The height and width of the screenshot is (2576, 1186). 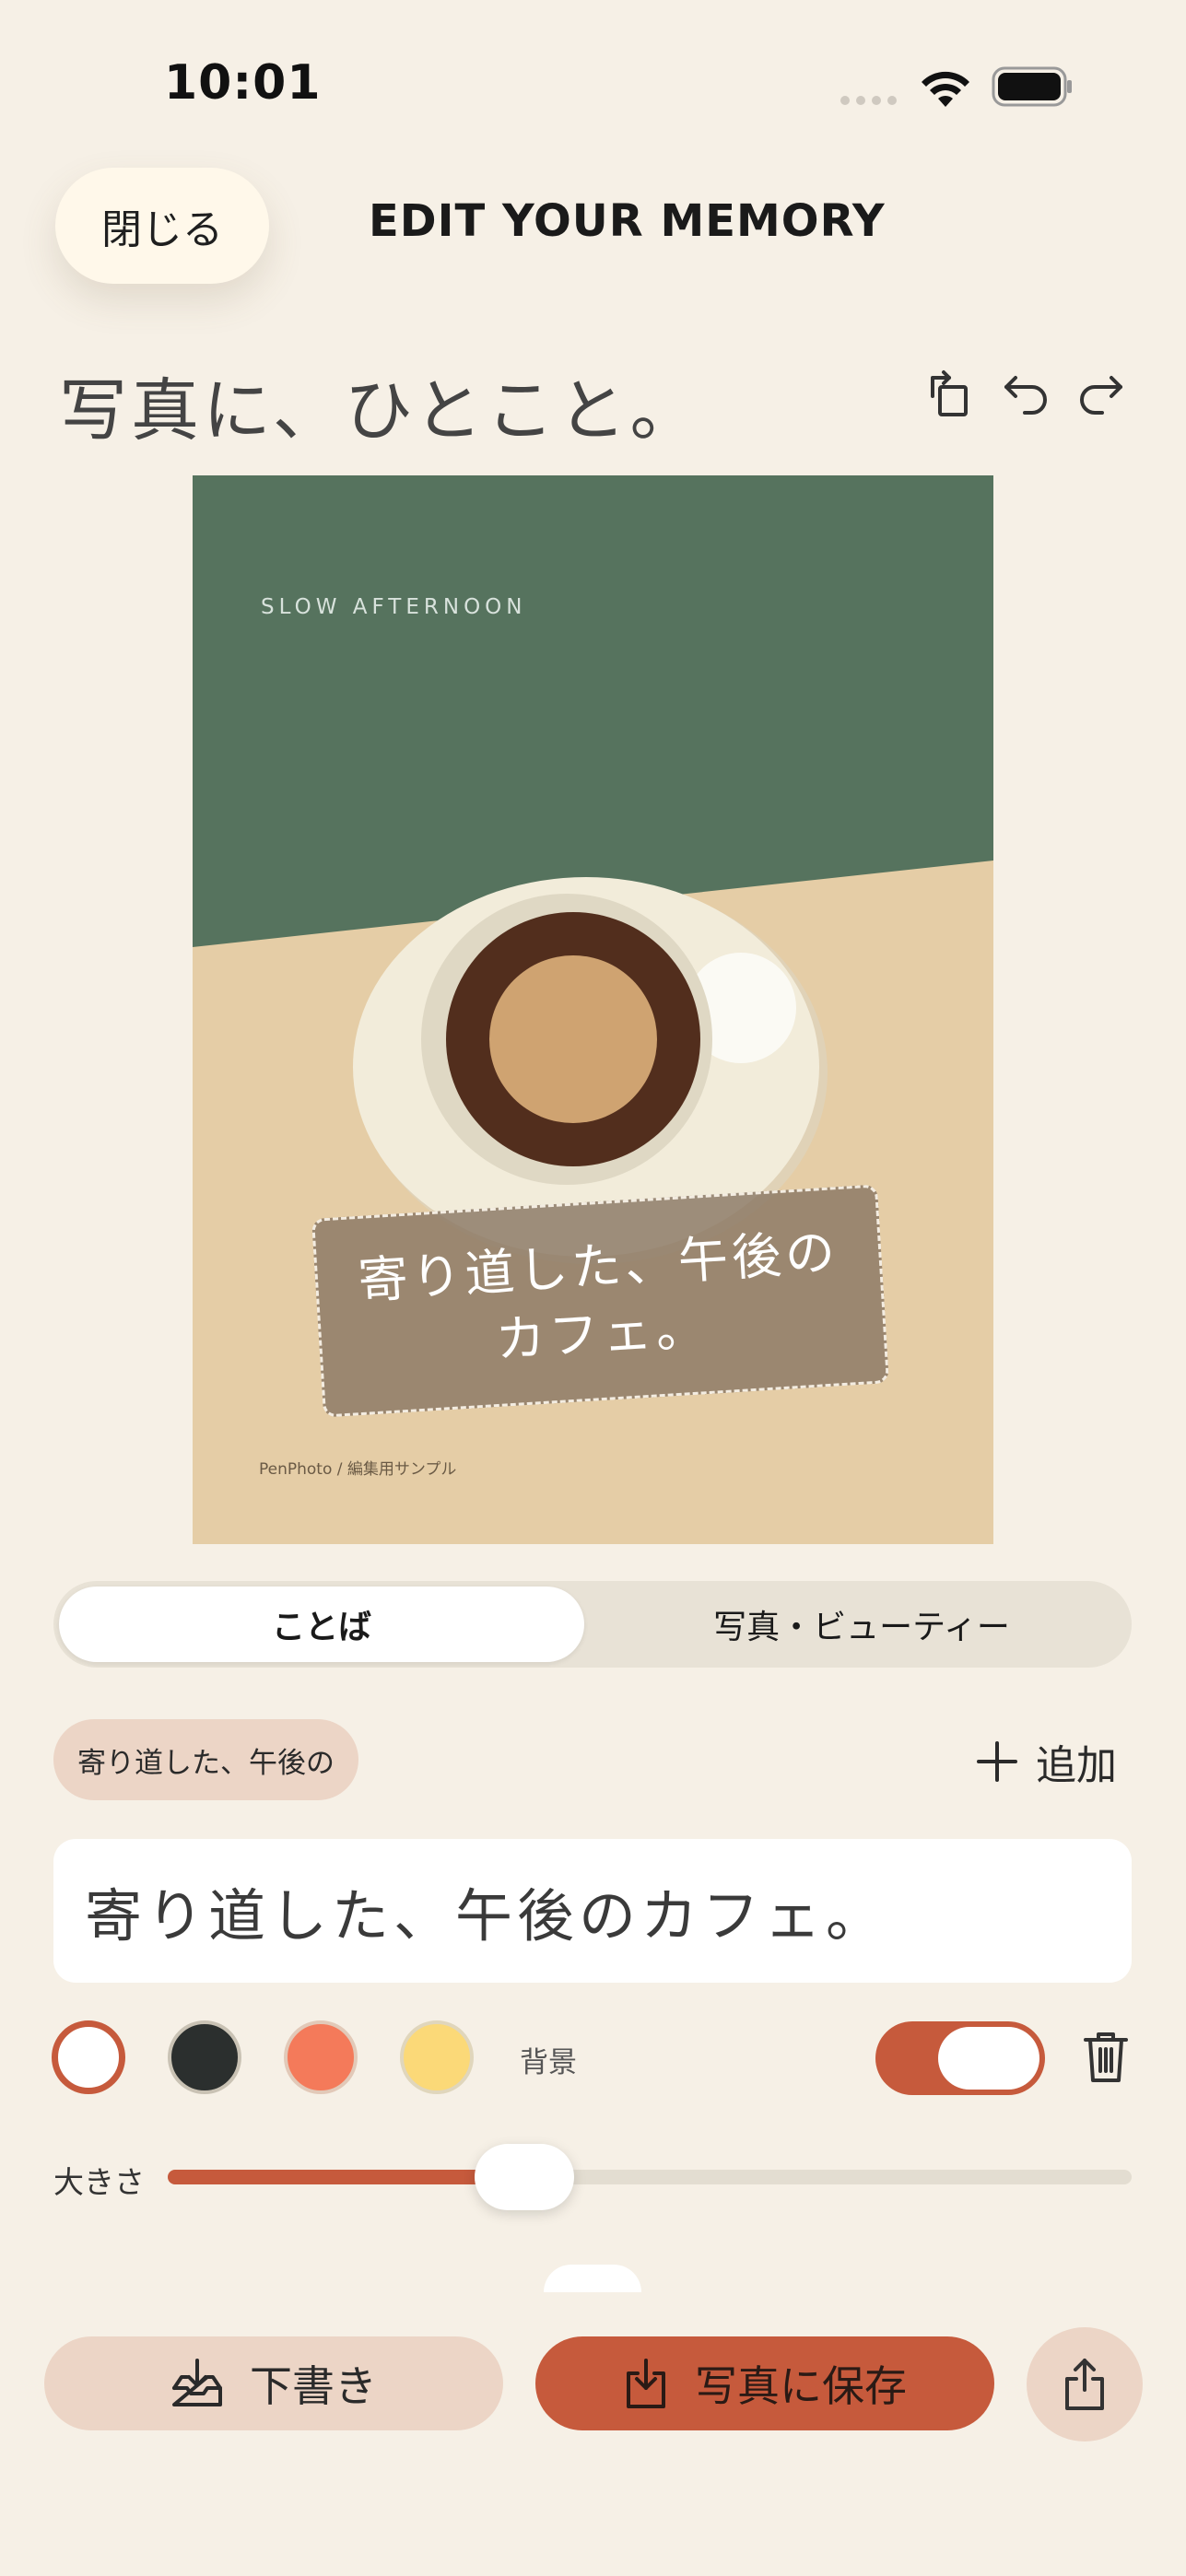 What do you see at coordinates (1032, 86) in the screenshot?
I see `battery-icon` at bounding box center [1032, 86].